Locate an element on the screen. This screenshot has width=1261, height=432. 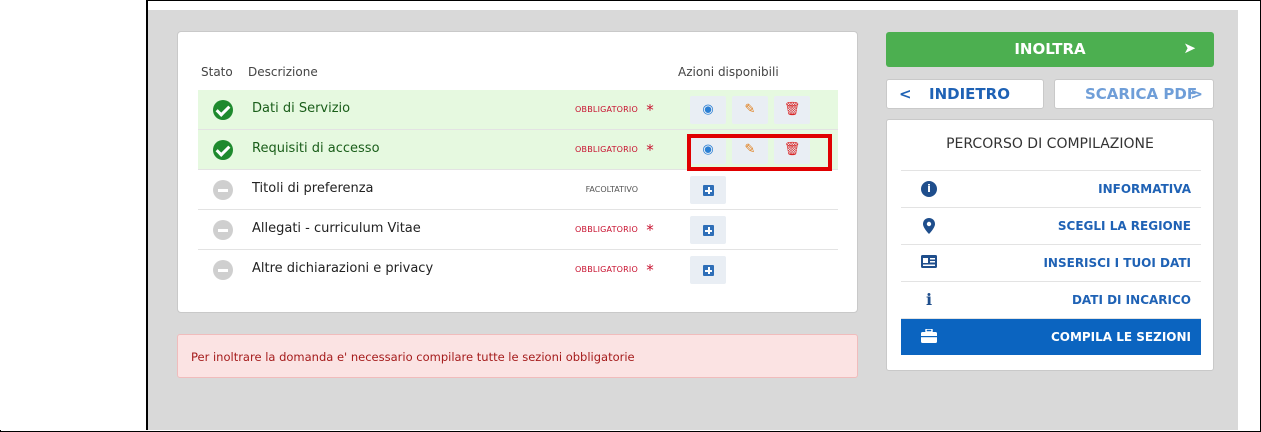
section-label: Allegati - curriculum Vitae is located at coordinates (336, 228).